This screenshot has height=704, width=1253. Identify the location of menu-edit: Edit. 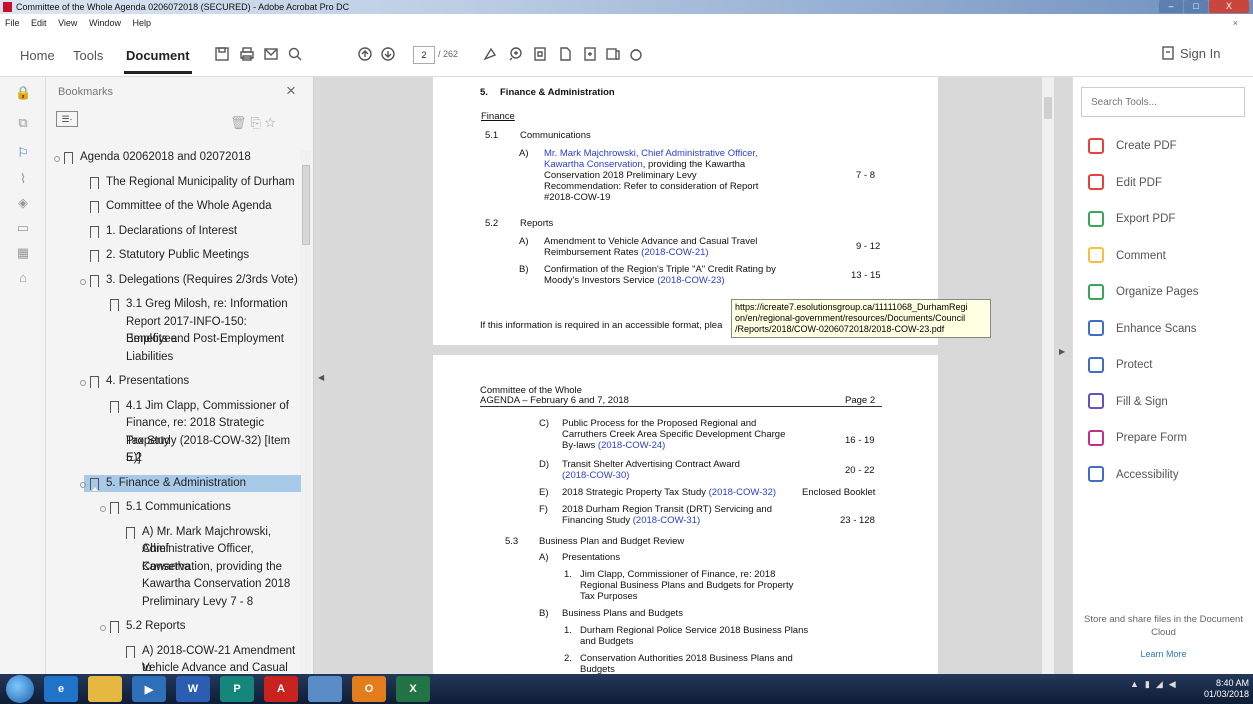
(39, 23).